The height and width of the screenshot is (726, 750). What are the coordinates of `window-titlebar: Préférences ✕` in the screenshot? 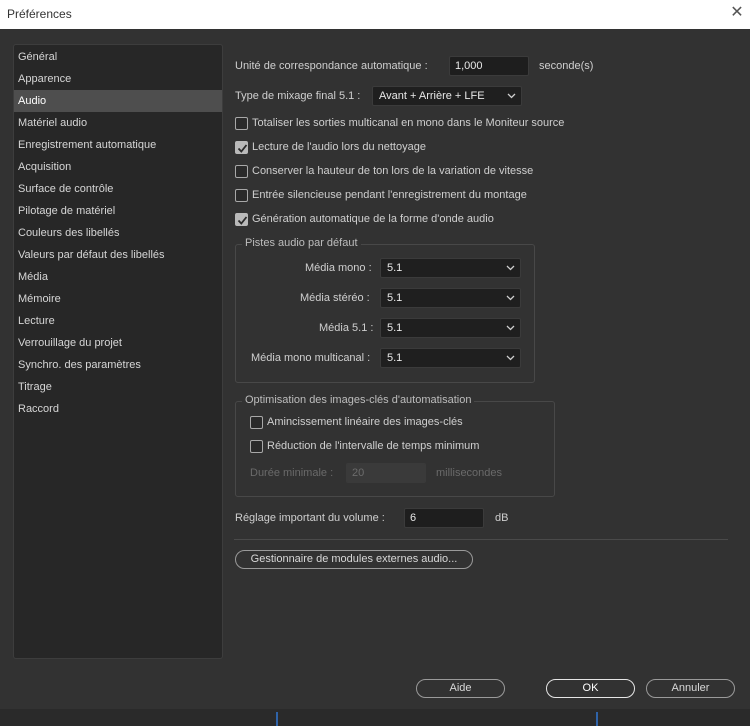 It's located at (375, 14).